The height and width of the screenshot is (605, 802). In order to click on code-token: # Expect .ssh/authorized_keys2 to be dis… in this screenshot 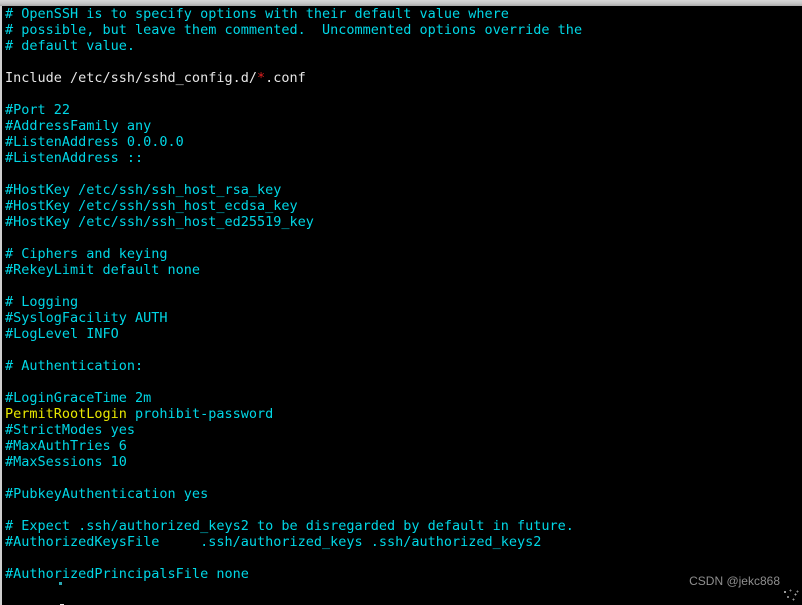, I will do `click(289, 526)`.